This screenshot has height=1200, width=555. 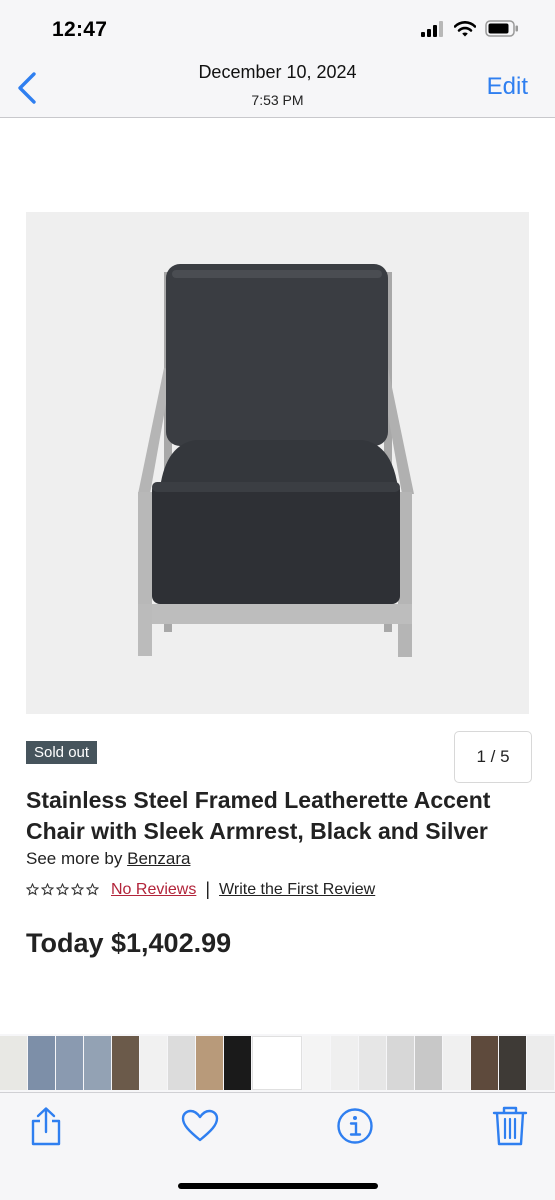 I want to click on no-reviews-link: No Reviews, so click(x=153, y=890).